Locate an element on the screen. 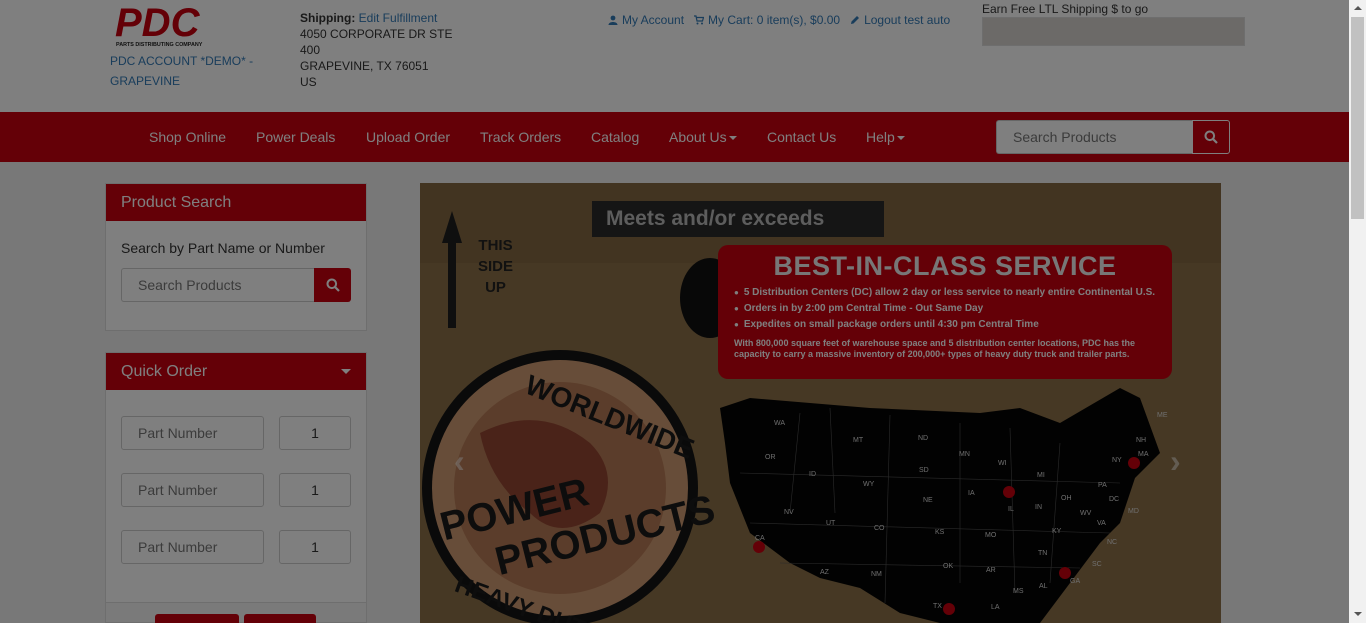  scrollbar-thumb is located at coordinates (1357, 118).